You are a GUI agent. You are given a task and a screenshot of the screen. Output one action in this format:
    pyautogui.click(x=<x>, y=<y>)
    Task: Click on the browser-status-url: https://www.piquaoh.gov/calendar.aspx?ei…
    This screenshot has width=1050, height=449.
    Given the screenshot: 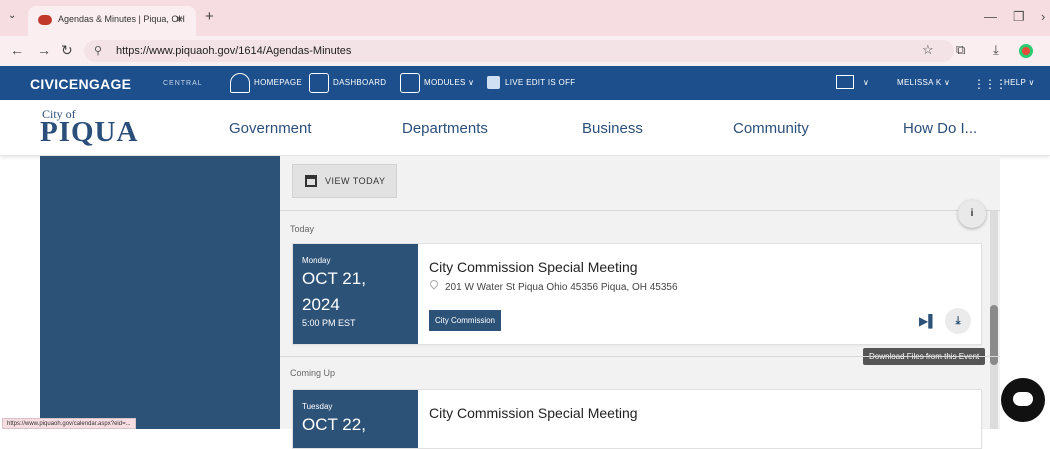 What is the action you would take?
    pyautogui.click(x=69, y=423)
    